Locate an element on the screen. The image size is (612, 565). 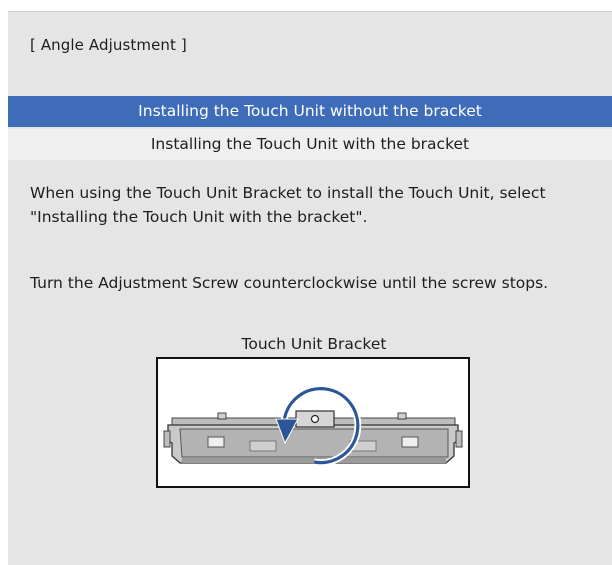
bracket-figure is located at coordinates (313, 422).